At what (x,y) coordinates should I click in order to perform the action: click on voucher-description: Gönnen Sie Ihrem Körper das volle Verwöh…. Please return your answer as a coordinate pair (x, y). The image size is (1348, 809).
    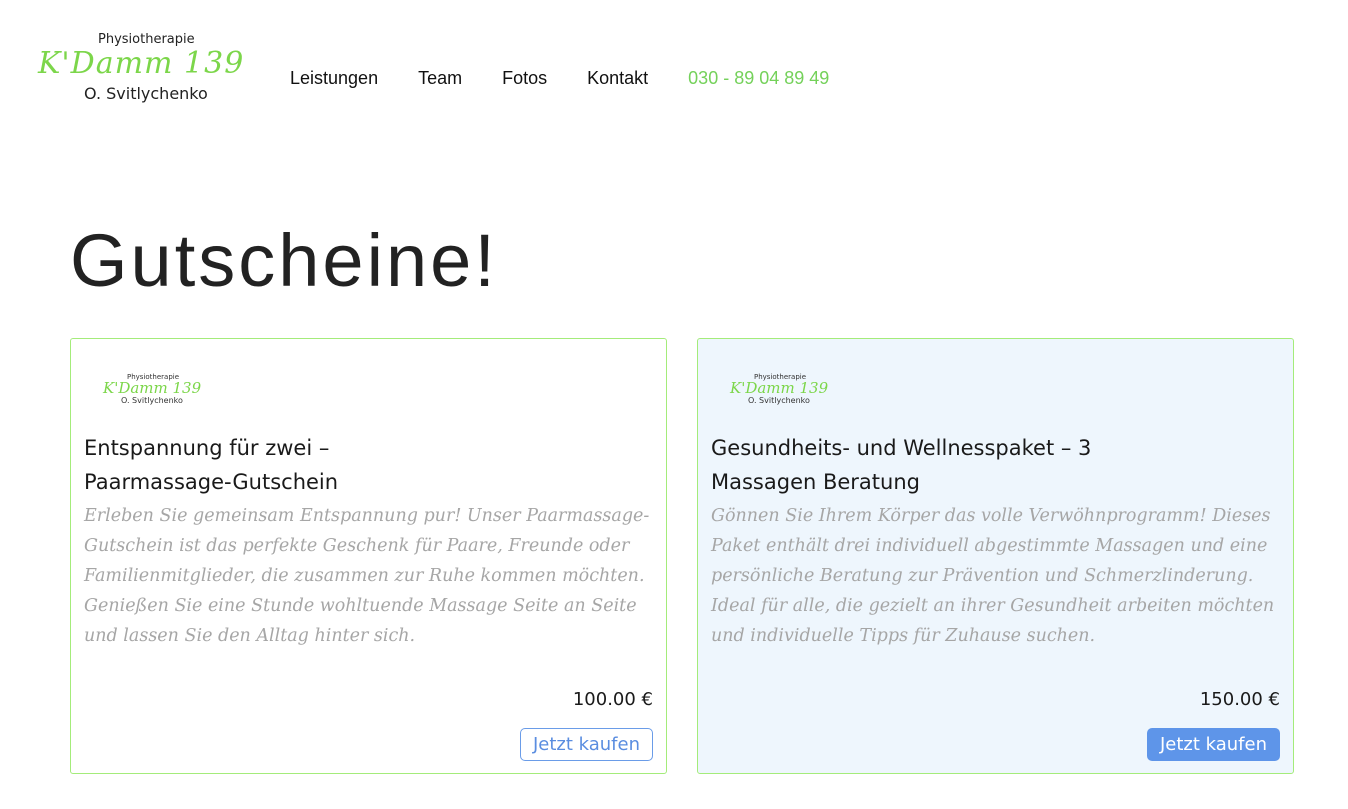
    Looking at the image, I should click on (993, 576).